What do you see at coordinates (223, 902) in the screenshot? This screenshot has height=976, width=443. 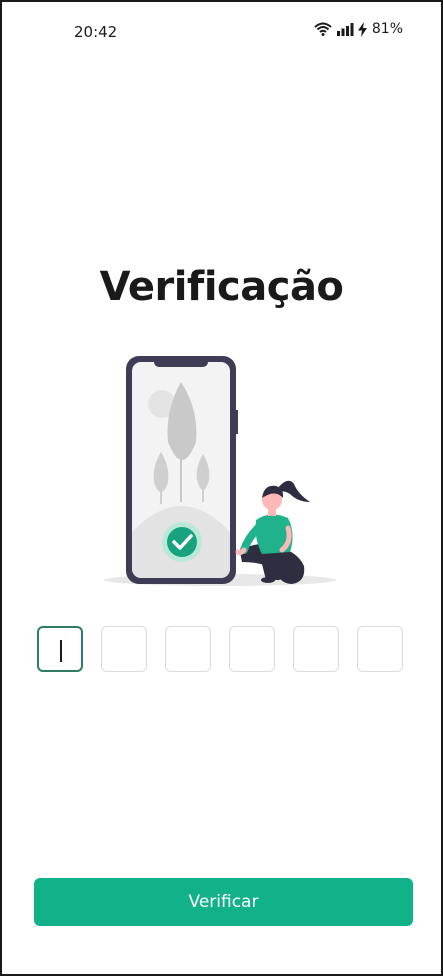 I see `verify-button: Verificar` at bounding box center [223, 902].